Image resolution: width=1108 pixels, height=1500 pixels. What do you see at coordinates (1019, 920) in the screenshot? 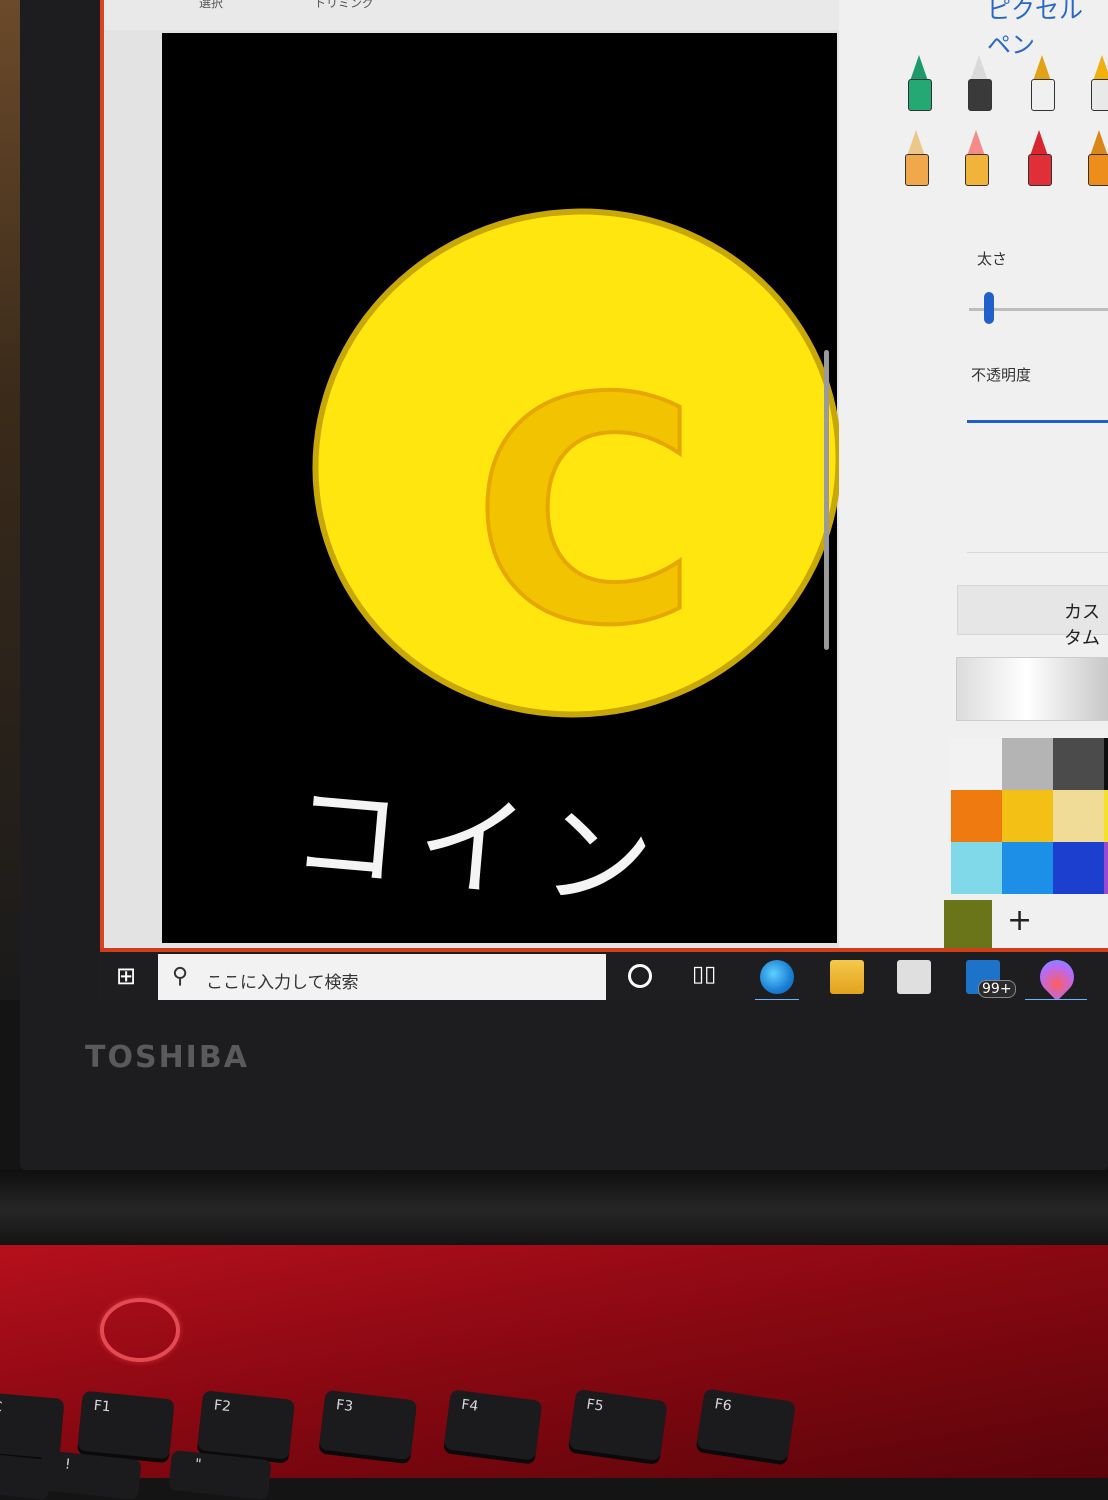
I see `add-color-button: +` at bounding box center [1019, 920].